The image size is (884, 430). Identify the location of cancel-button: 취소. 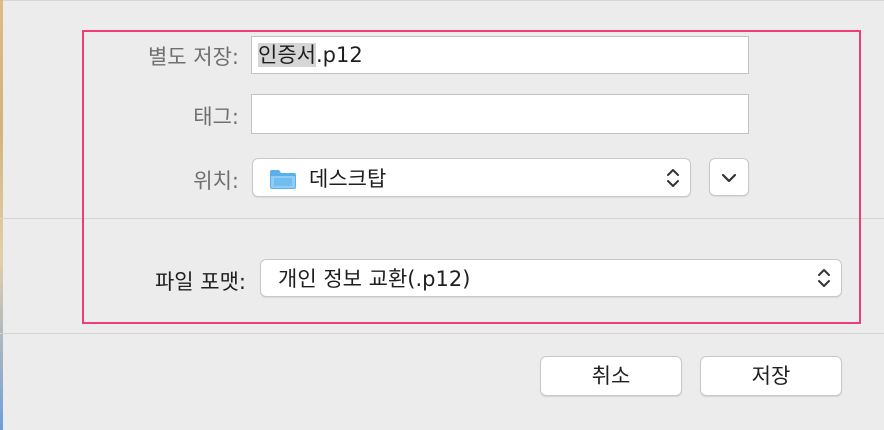
(611, 376).